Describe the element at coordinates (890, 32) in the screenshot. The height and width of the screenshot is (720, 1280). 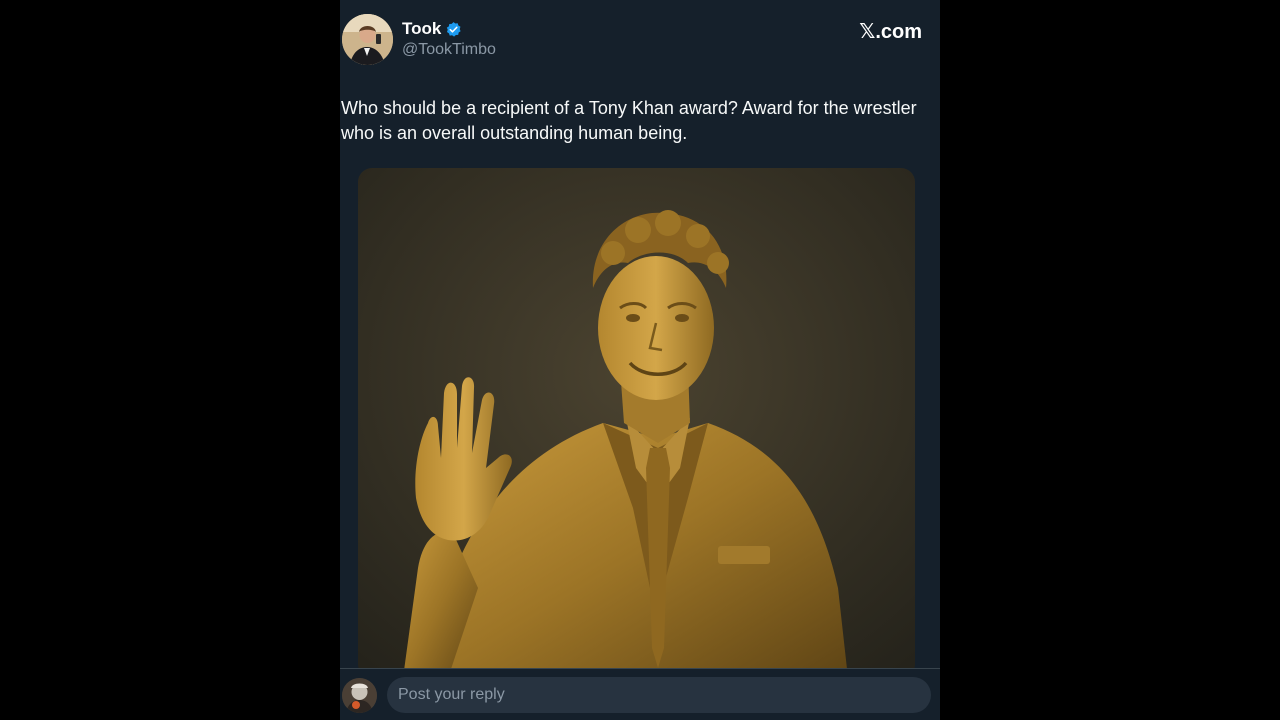
I see `x-logo-icon: 𝕏.com` at that location.